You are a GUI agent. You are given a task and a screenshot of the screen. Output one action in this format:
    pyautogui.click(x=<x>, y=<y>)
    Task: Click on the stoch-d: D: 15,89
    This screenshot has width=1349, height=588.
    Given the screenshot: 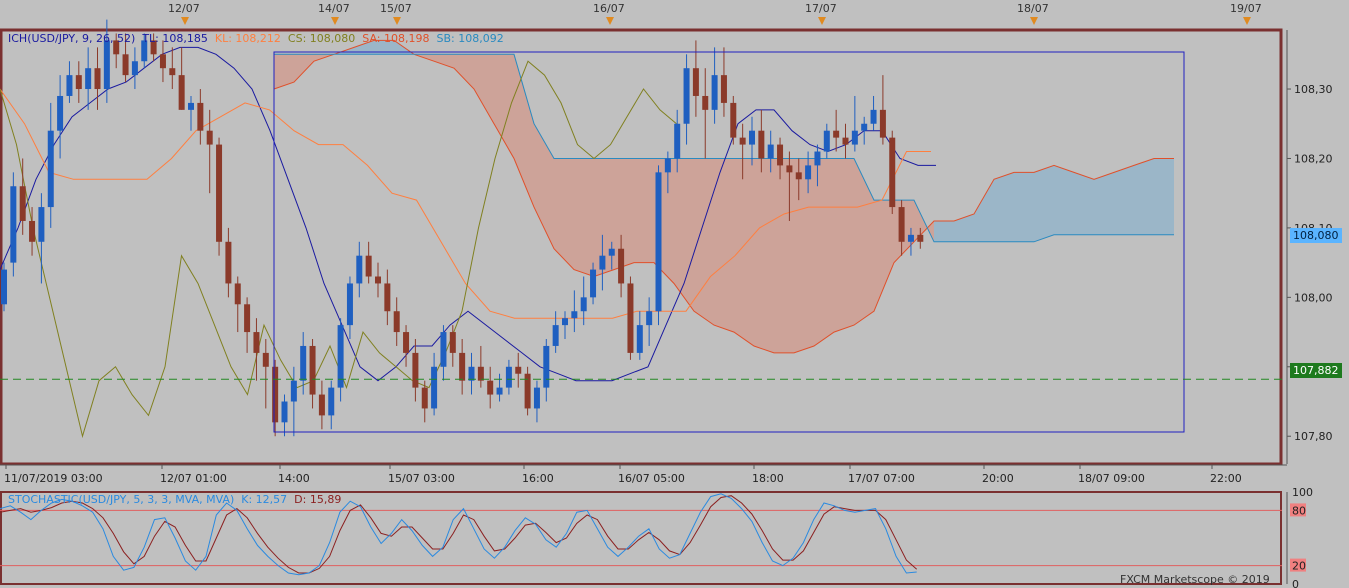 What is the action you would take?
    pyautogui.click(x=318, y=499)
    